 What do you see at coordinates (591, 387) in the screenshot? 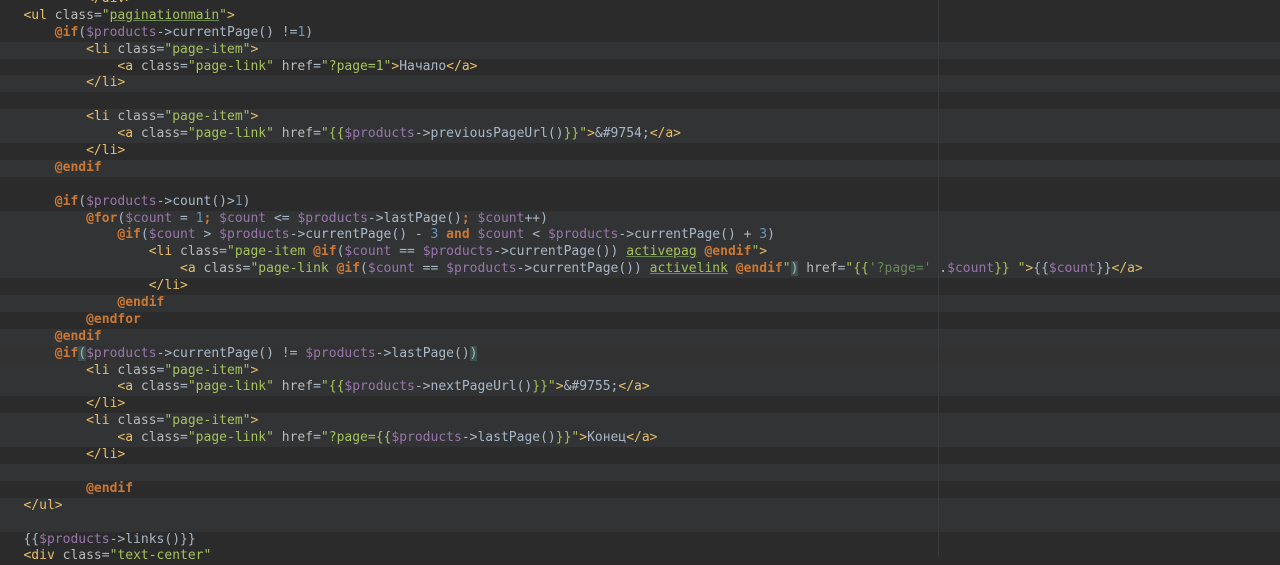
I see `code-token: &#9755;` at bounding box center [591, 387].